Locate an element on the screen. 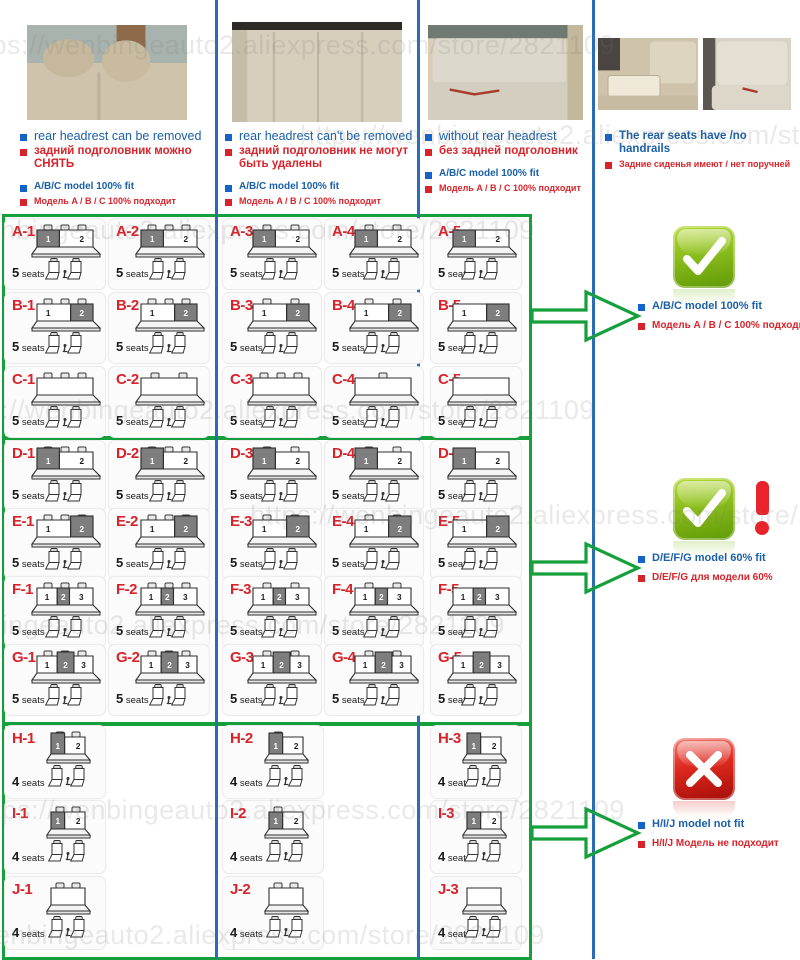 The width and height of the screenshot is (800, 960). model-card-c-2: C-2 5 seats is located at coordinates (159, 402).